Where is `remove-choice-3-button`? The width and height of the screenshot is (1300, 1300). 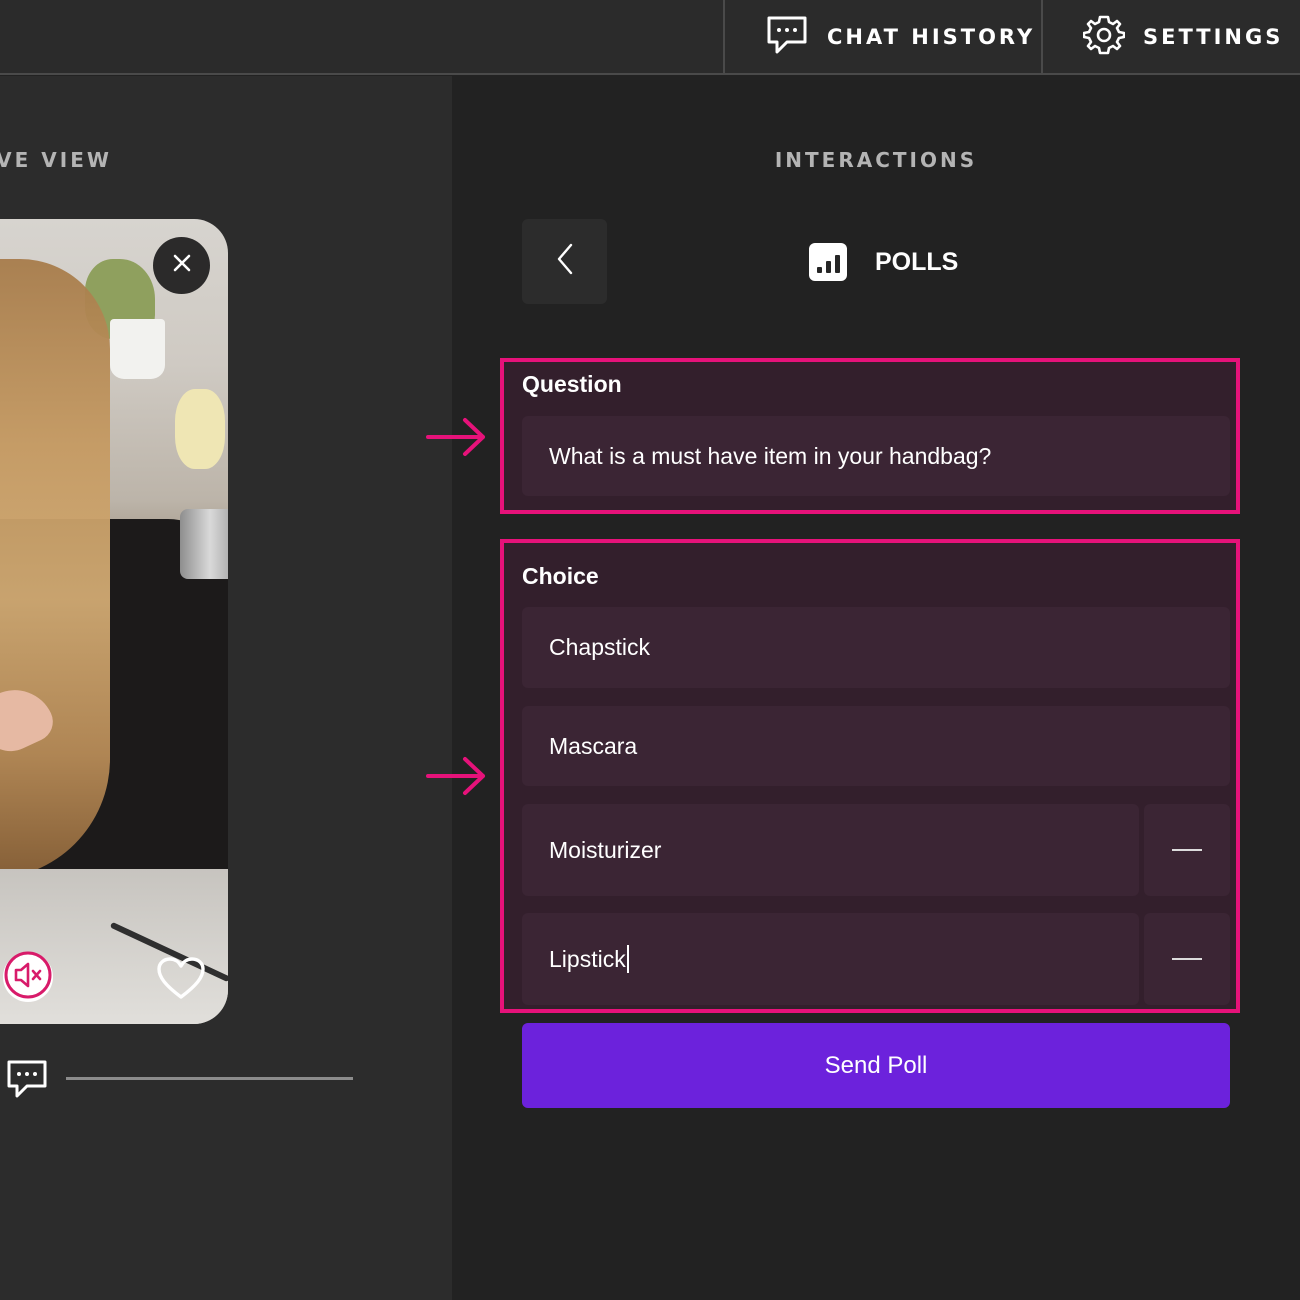
remove-choice-3-button is located at coordinates (1187, 850).